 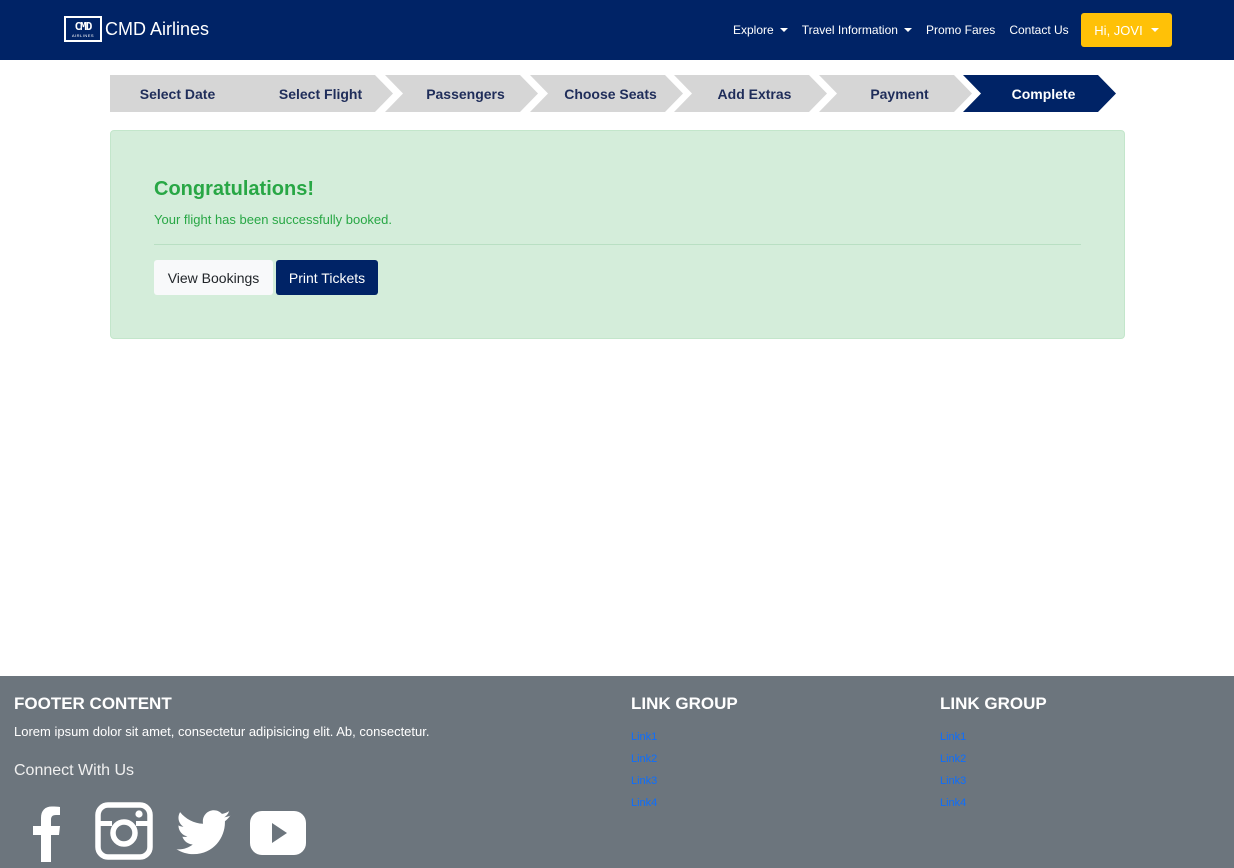 I want to click on instagram-icon, so click(x=124, y=833).